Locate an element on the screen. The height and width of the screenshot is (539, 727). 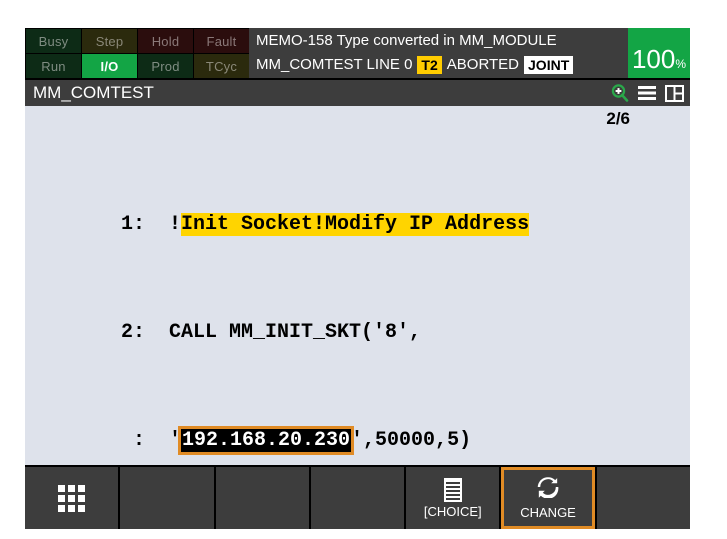
app-menu-button is located at coordinates (72, 498).